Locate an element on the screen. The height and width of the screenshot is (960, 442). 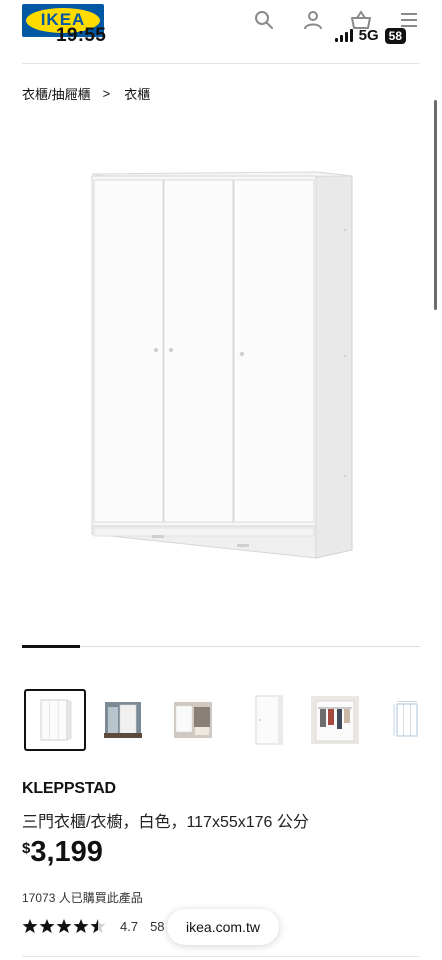
product-rating: 4.7 58 is located at coordinates (93, 926).